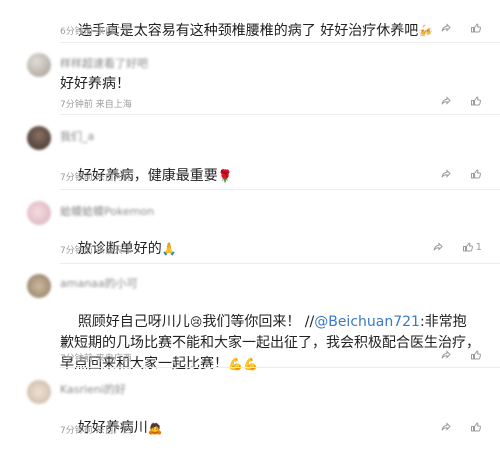 The image size is (500, 458). Describe the element at coordinates (367, 322) in the screenshot. I see `mention-link: @Beichuan721` at that location.